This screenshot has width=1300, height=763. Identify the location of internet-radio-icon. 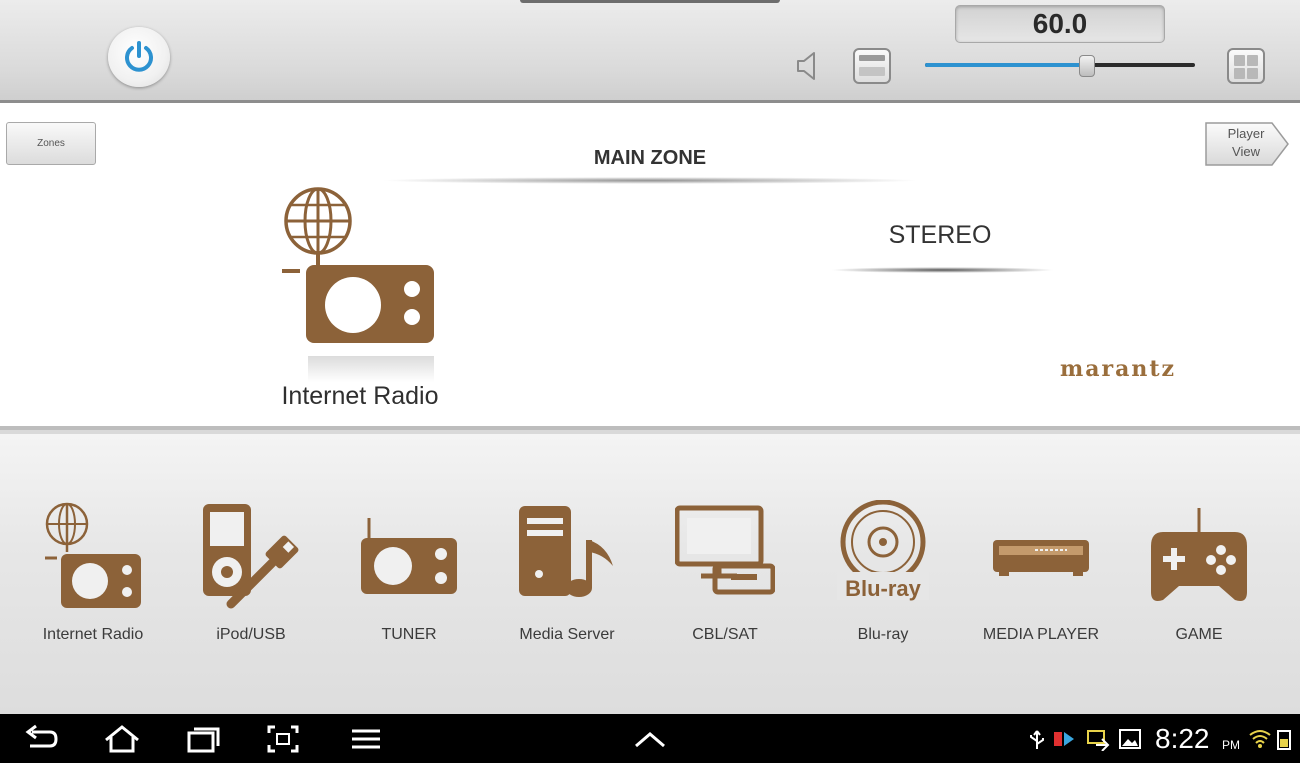
(93, 555).